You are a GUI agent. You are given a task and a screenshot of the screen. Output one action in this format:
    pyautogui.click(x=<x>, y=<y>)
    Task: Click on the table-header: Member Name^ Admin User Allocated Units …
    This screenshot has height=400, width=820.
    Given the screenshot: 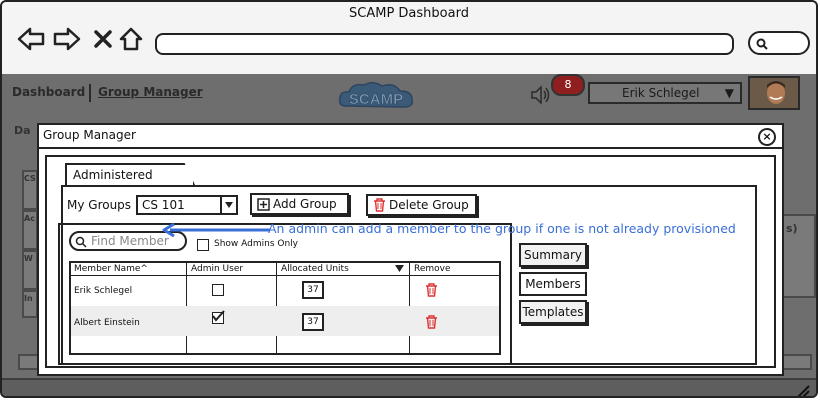 What is the action you would take?
    pyautogui.click(x=285, y=269)
    